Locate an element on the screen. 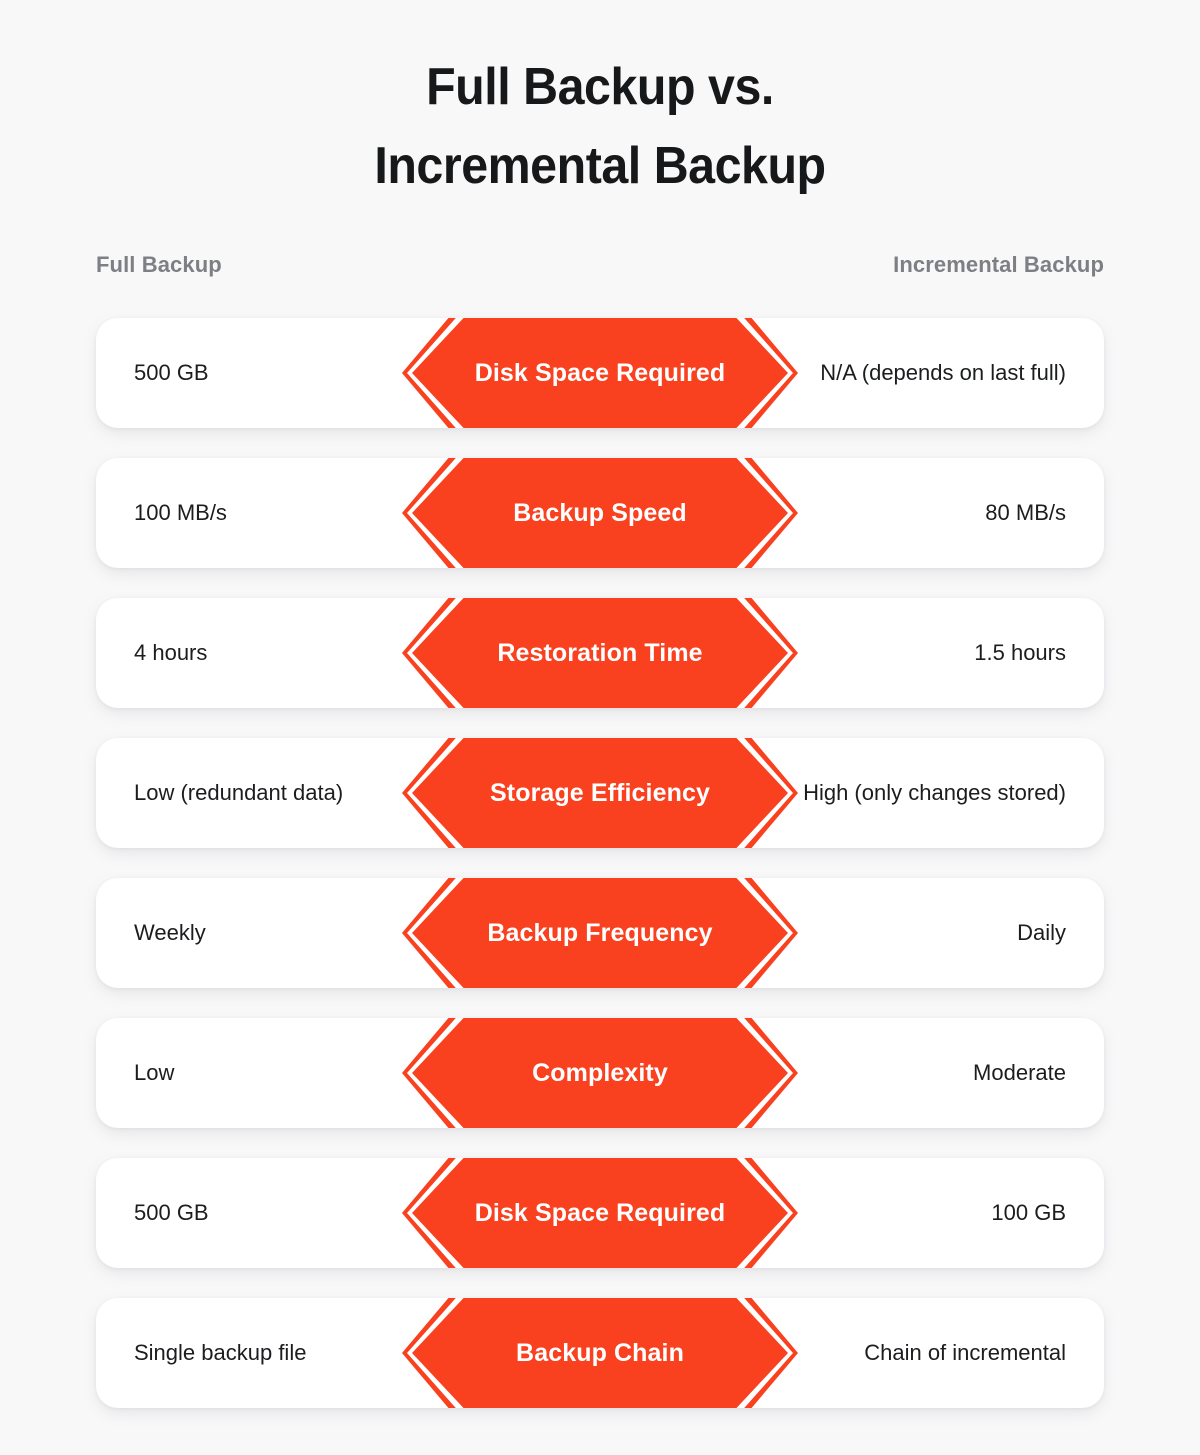 The width and height of the screenshot is (1200, 1455). badge-clip: Storage Efficiency is located at coordinates (600, 793).